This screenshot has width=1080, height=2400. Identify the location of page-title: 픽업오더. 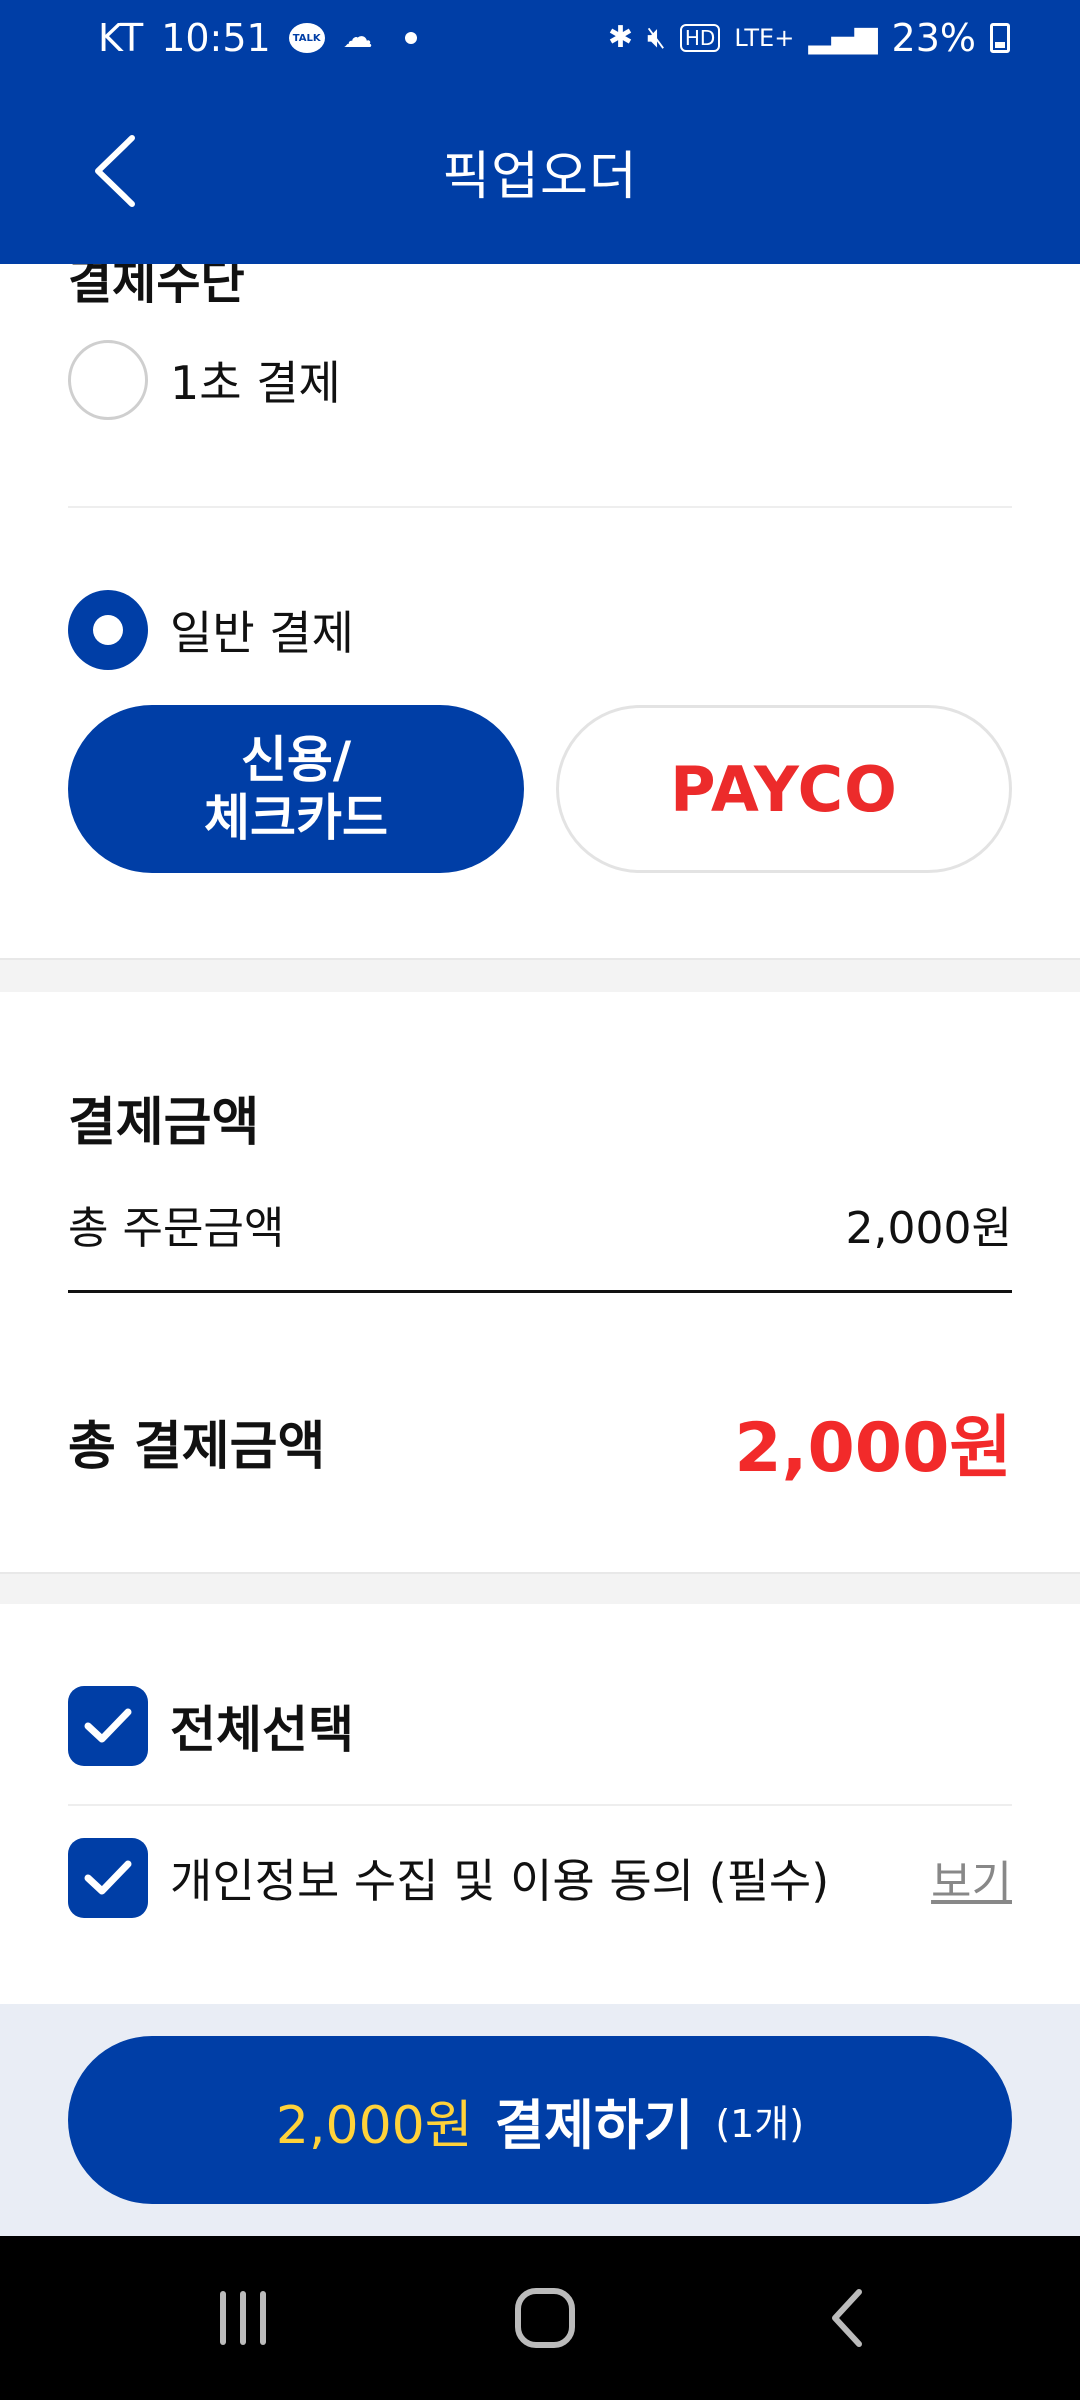
(540, 177).